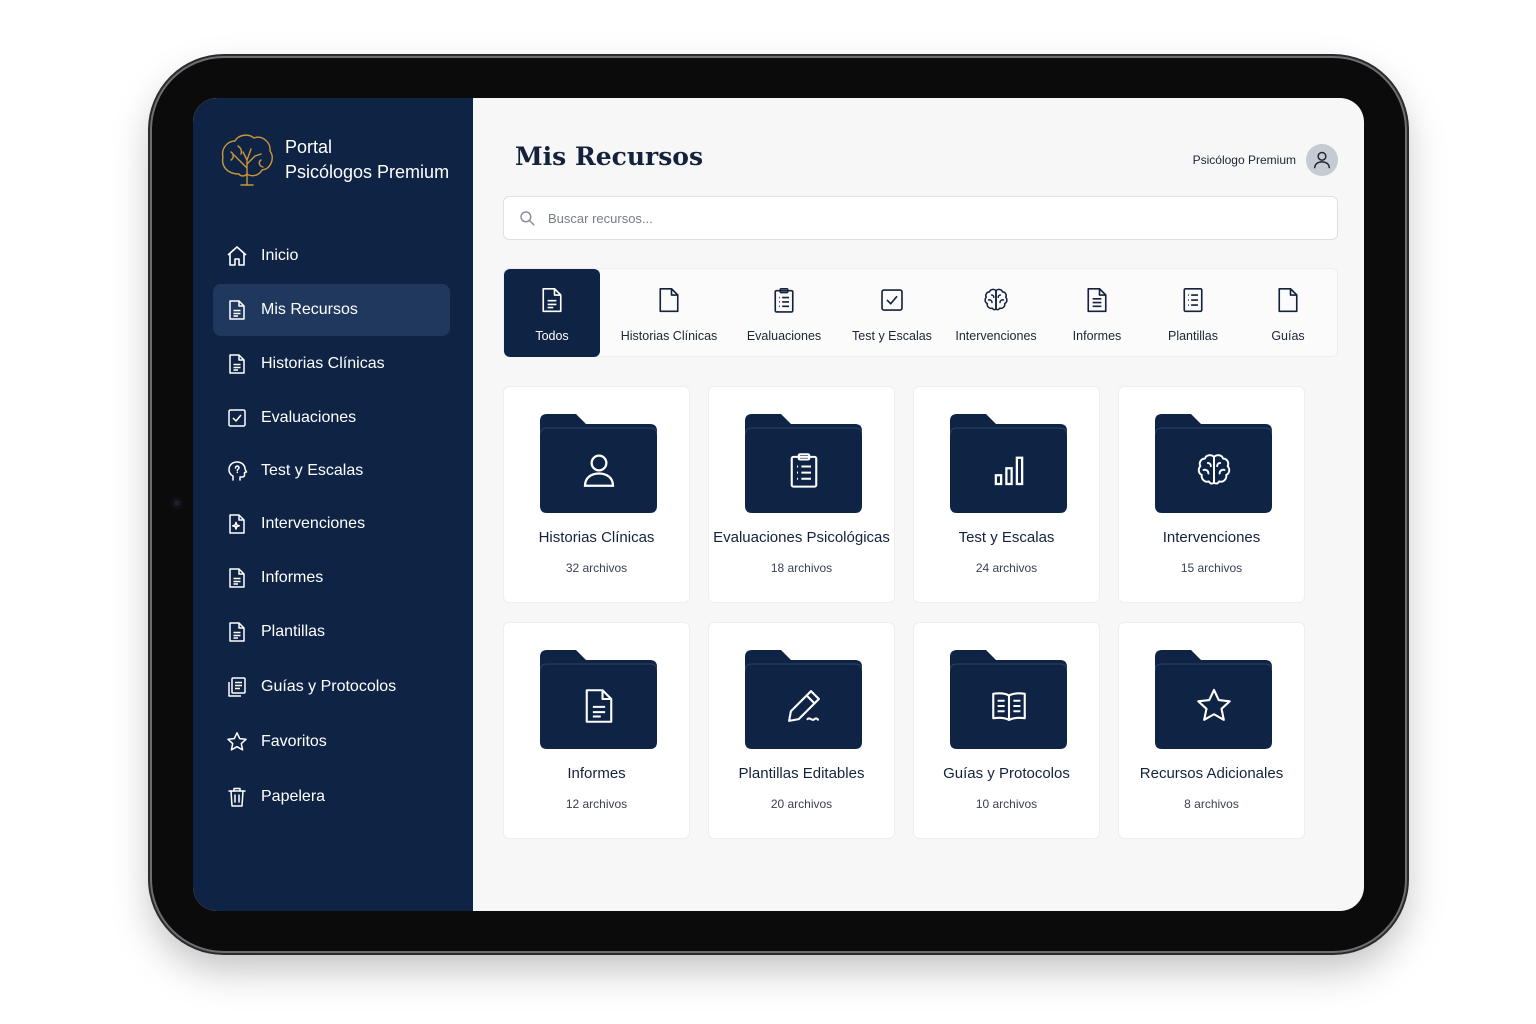 Image resolution: width=1536 pixels, height=1024 pixels. Describe the element at coordinates (801, 773) in the screenshot. I see `folder-title: Plantillas Editables` at that location.